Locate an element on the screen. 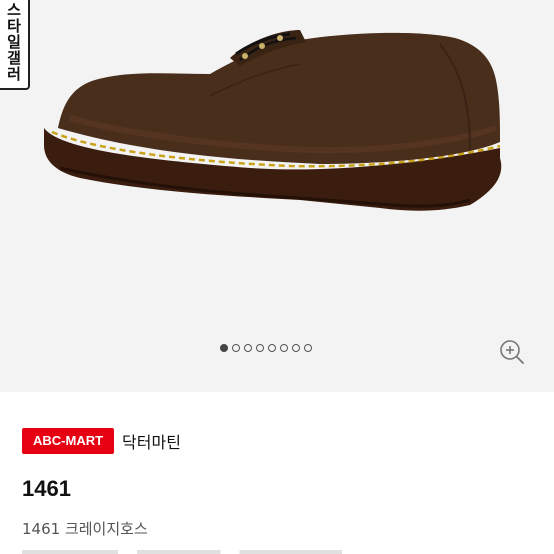 The width and height of the screenshot is (554, 554). store-badge: ABC-MART is located at coordinates (68, 441).